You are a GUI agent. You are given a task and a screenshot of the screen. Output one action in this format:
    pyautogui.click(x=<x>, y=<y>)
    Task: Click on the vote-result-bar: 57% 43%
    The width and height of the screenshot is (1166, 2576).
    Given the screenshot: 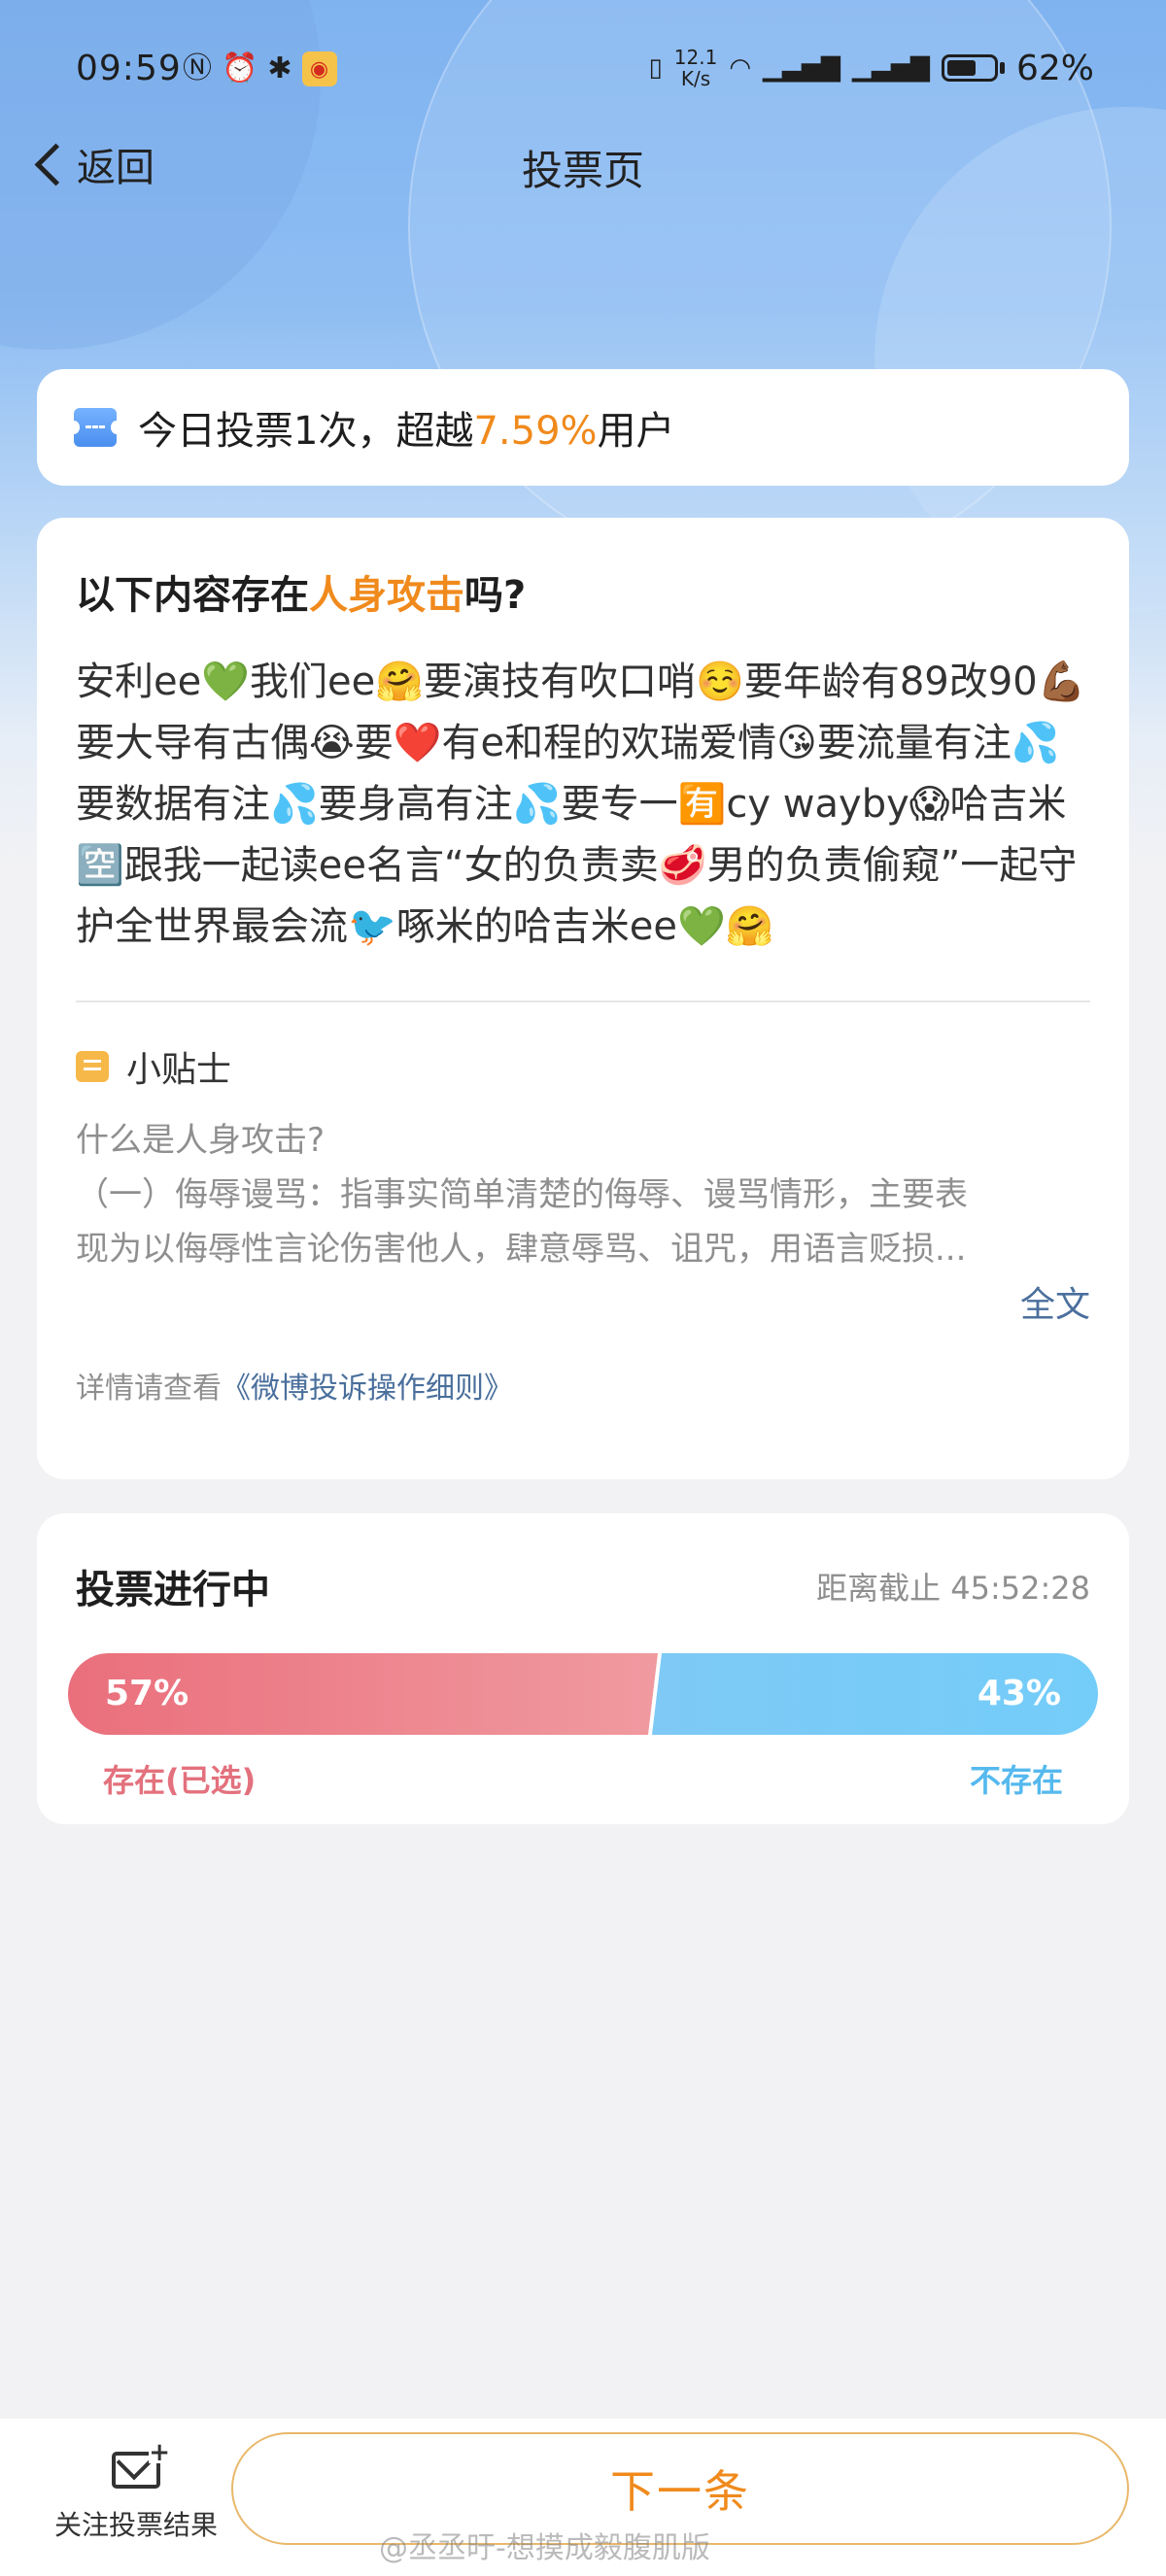 What is the action you would take?
    pyautogui.click(x=583, y=1694)
    